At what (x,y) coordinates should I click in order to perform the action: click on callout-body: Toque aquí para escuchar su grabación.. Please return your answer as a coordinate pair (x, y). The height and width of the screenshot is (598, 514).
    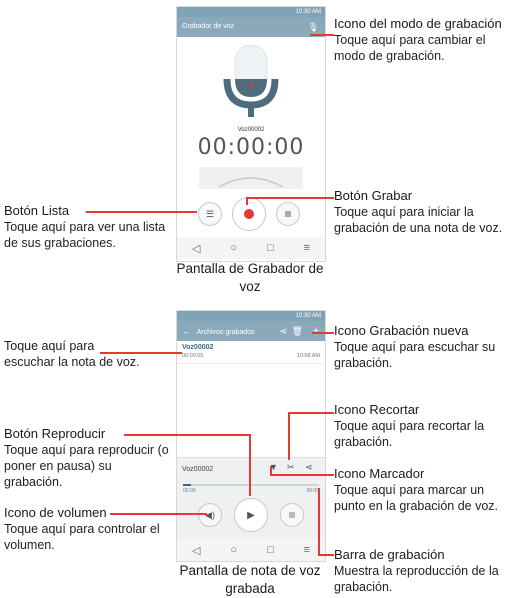
    Looking at the image, I should click on (415, 355).